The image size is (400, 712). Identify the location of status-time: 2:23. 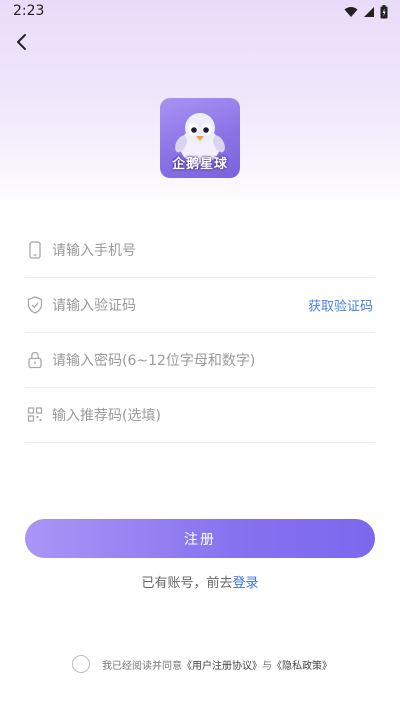
(29, 11).